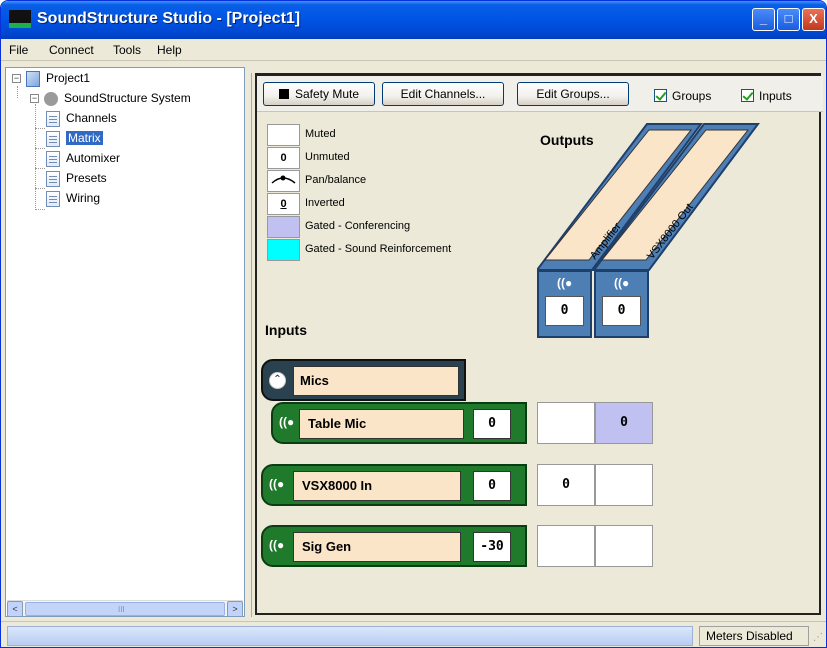 The height and width of the screenshot is (648, 827). I want to click on input-row-vsx8000-in: ((● VSX8000 In 0, so click(394, 485).